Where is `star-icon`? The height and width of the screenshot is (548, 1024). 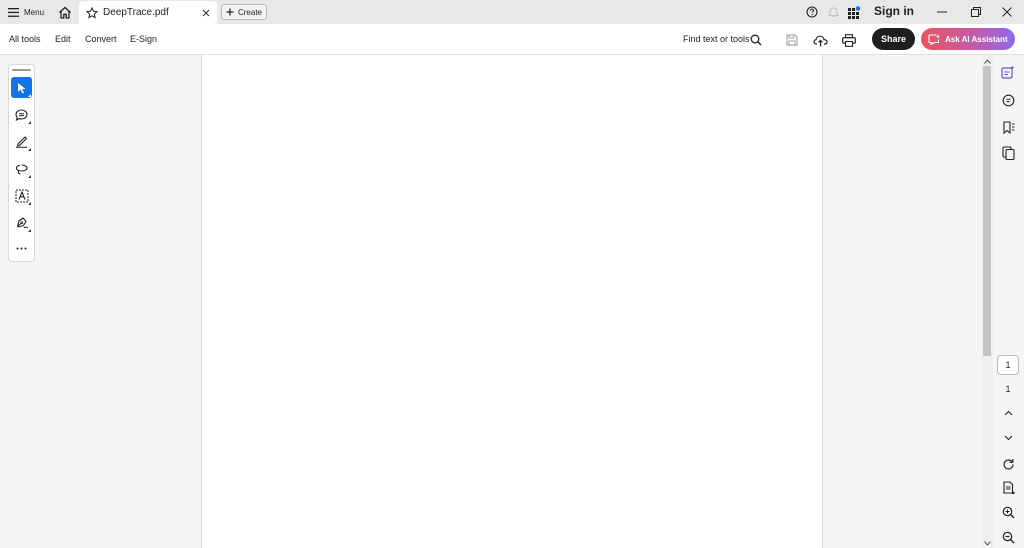
star-icon is located at coordinates (92, 12).